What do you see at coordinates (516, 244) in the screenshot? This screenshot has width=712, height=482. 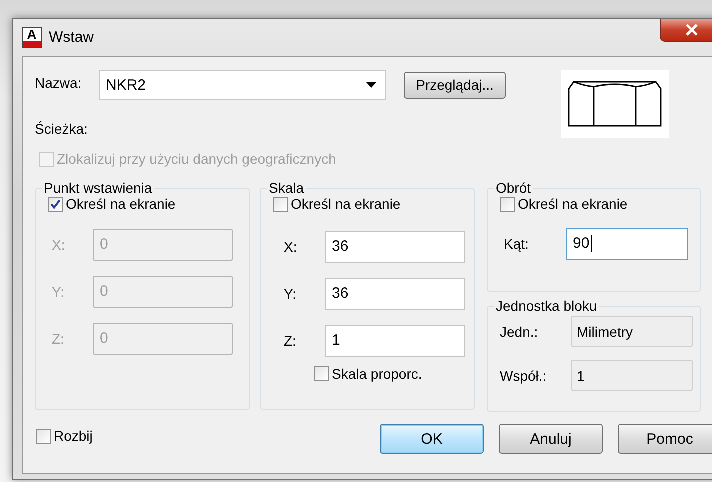 I see `field-label: Kąt:` at bounding box center [516, 244].